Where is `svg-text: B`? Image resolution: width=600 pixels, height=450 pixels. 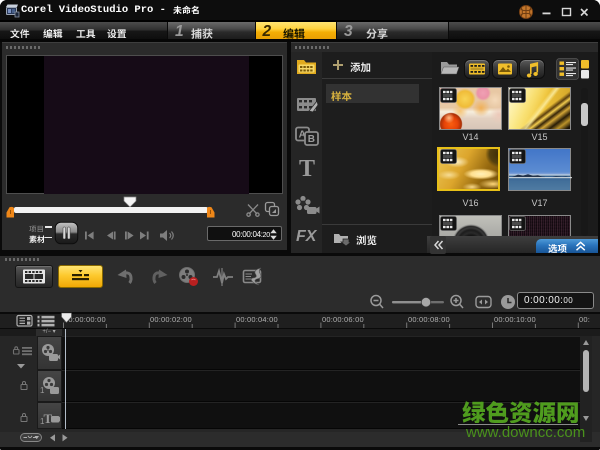 svg-text: B is located at coordinates (311, 139).